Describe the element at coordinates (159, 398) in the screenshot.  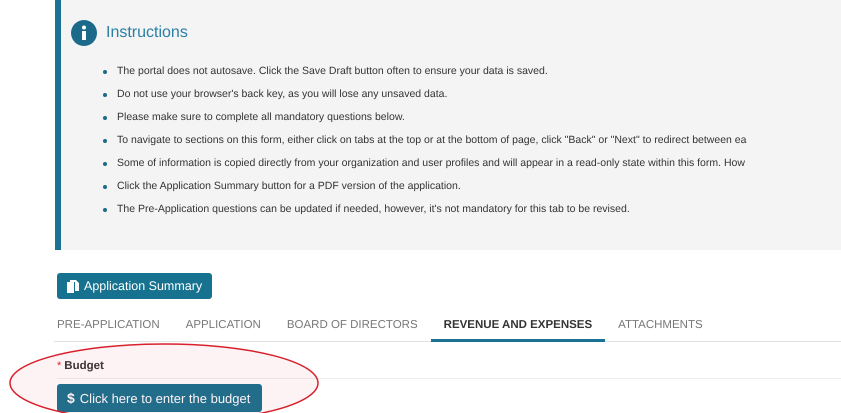
I see `enter-budget-button: $ Click here to enter the budget` at that location.